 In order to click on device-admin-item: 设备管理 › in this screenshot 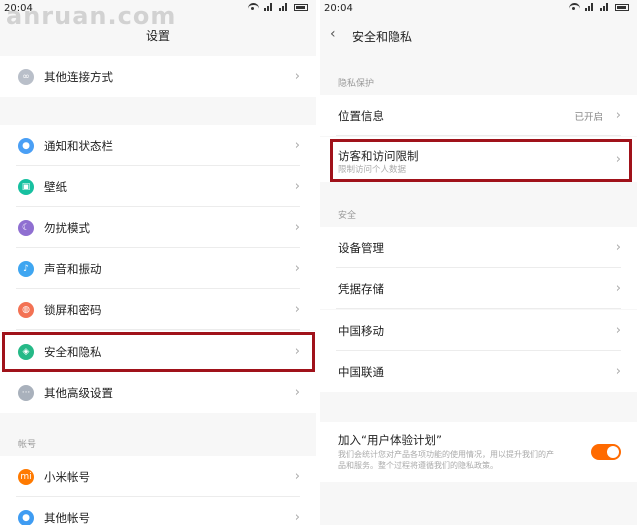, I will do `click(478, 247)`.